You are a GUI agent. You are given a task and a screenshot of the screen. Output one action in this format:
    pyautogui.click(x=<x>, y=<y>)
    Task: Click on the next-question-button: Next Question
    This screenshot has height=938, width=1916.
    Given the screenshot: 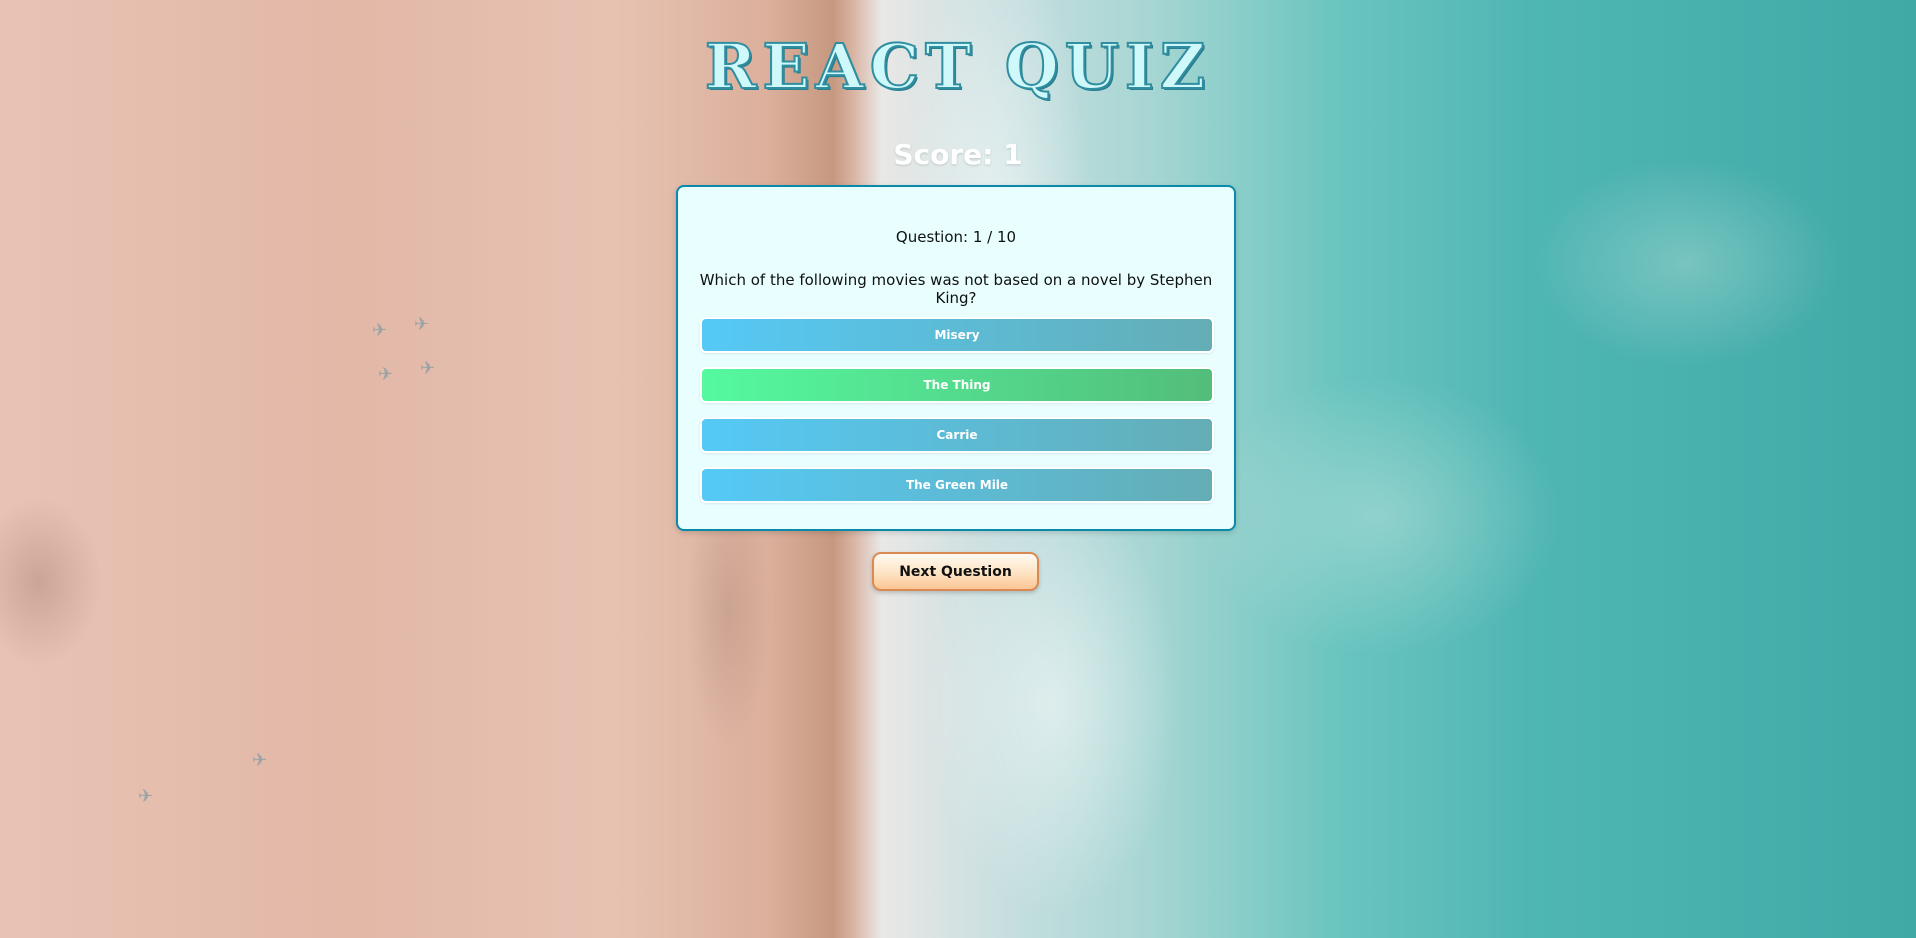 What is the action you would take?
    pyautogui.click(x=955, y=571)
    